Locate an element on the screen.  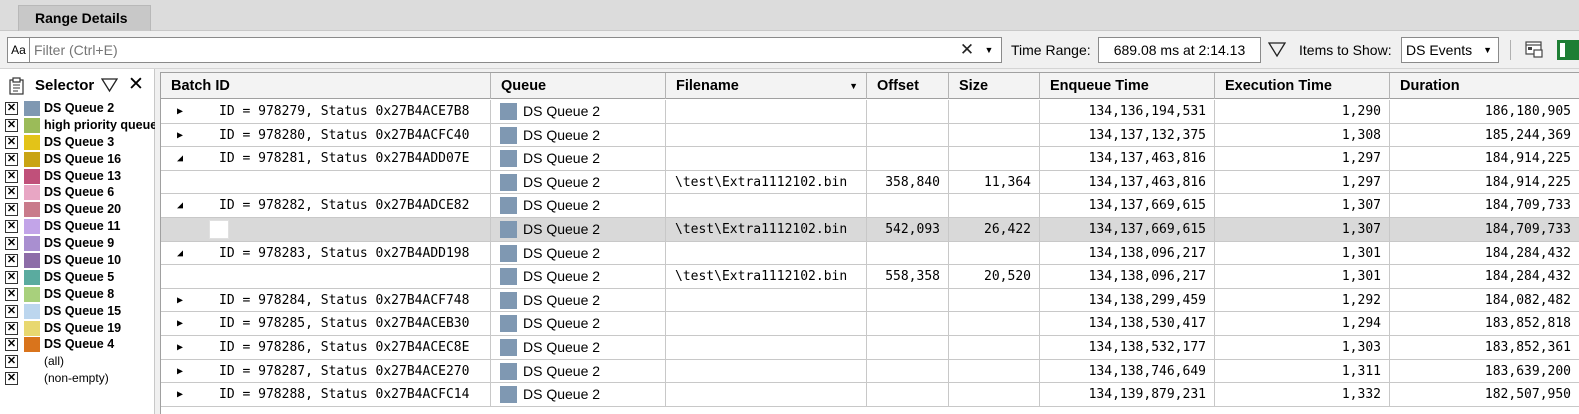
selector-item-label: DS Queue 6 is located at coordinates (79, 192).